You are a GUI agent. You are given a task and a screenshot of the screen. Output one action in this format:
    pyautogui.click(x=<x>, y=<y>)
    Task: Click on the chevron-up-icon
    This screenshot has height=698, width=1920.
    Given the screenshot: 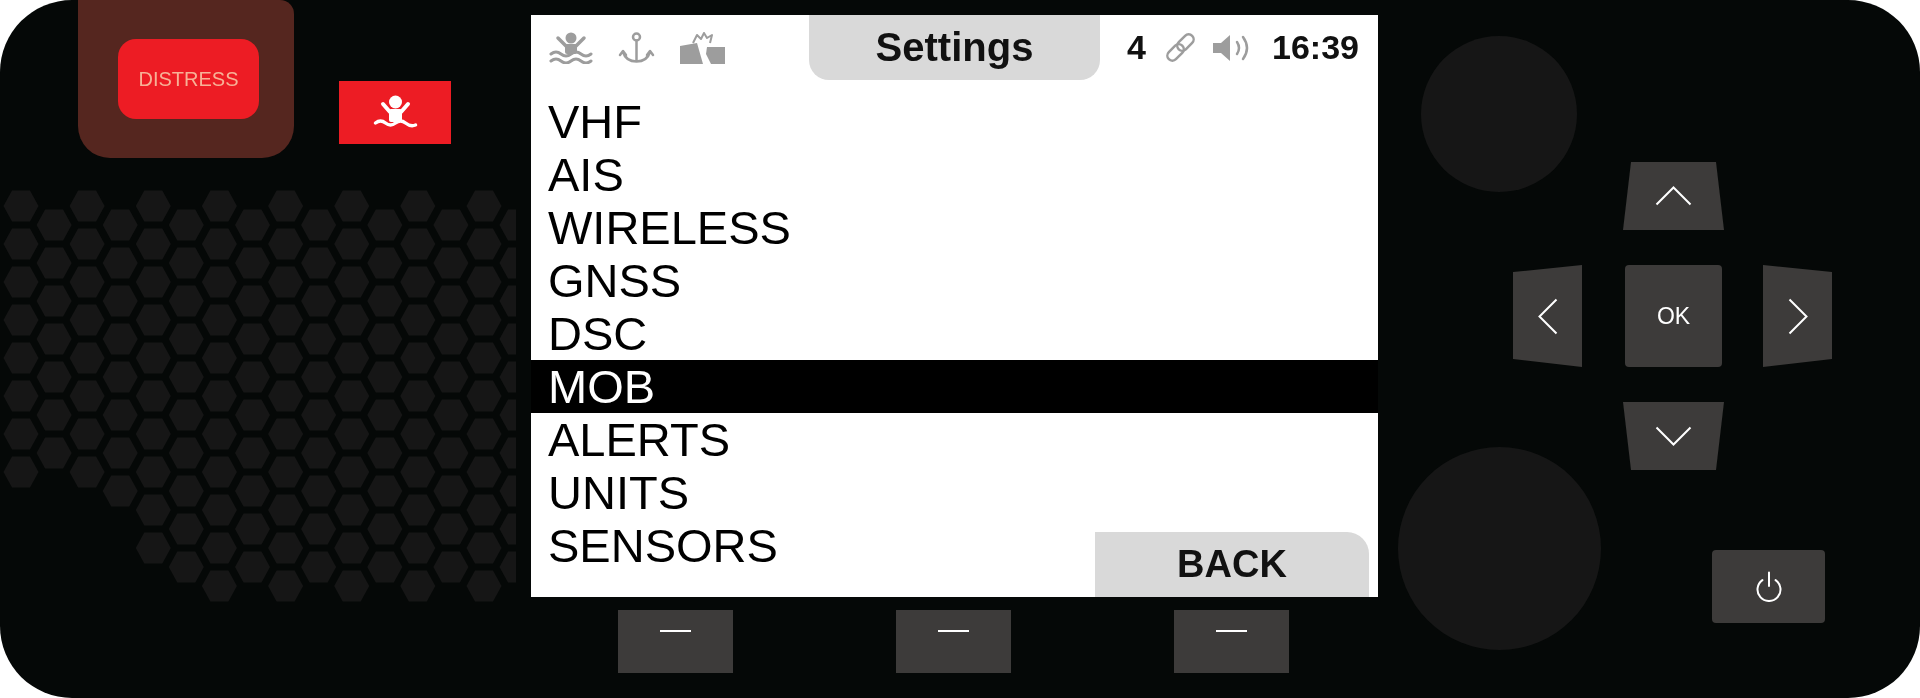 What is the action you would take?
    pyautogui.click(x=1673, y=196)
    